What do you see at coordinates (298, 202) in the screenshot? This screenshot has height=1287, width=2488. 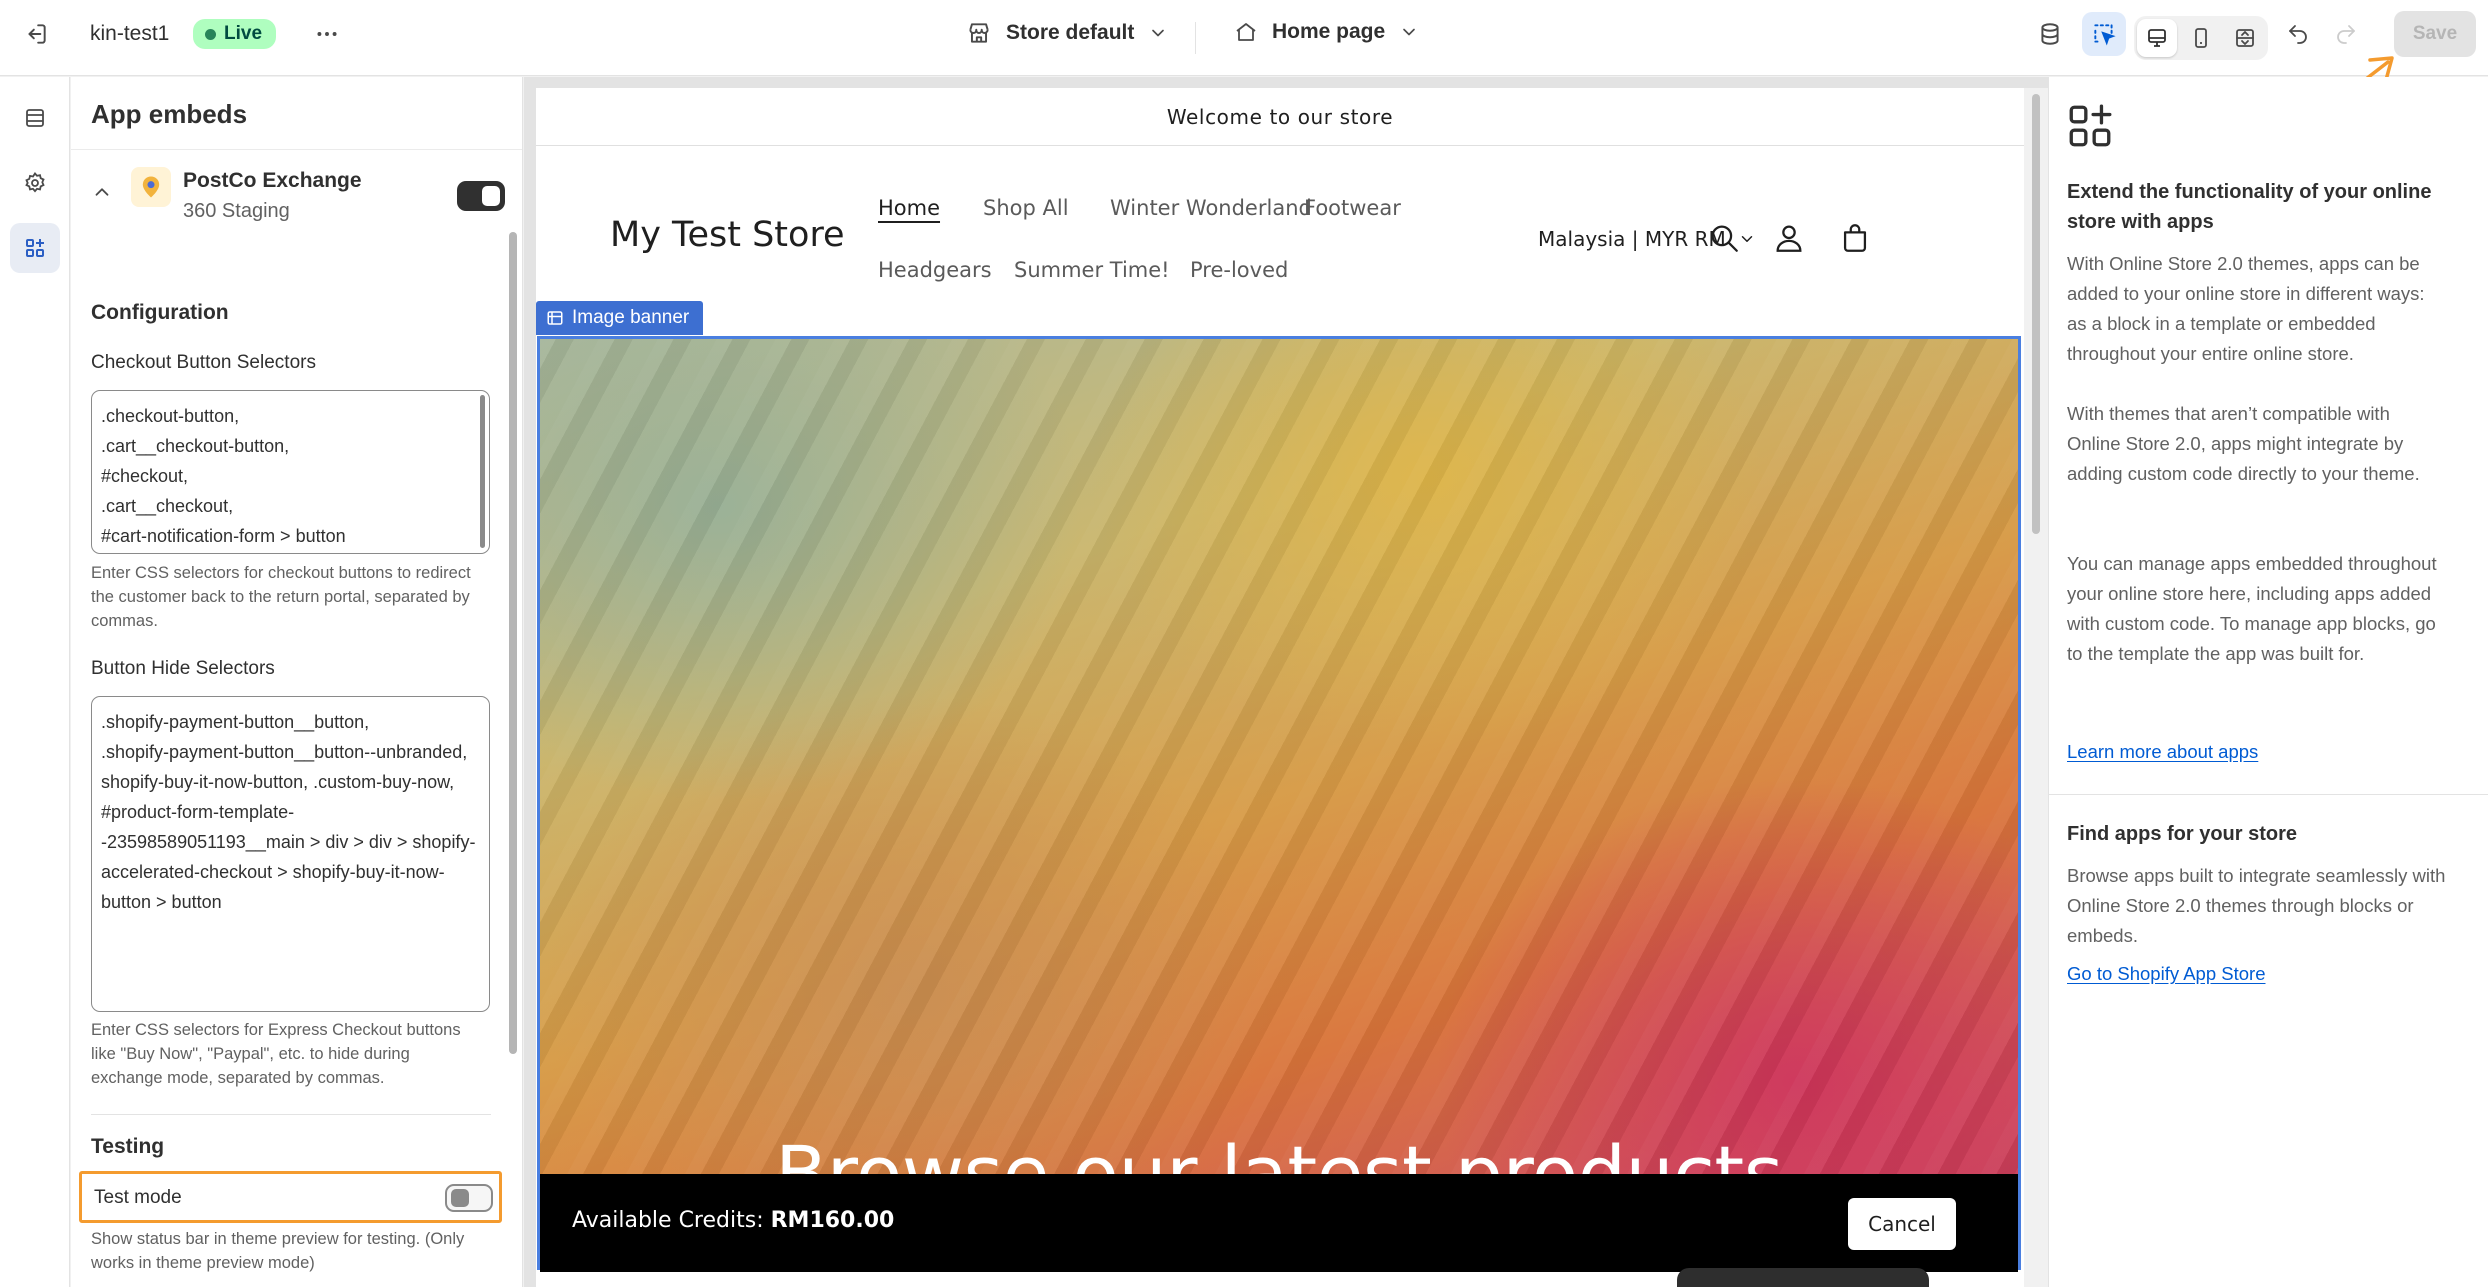 I see `app-embed-row: PostCo Exchange 360 Staging` at bounding box center [298, 202].